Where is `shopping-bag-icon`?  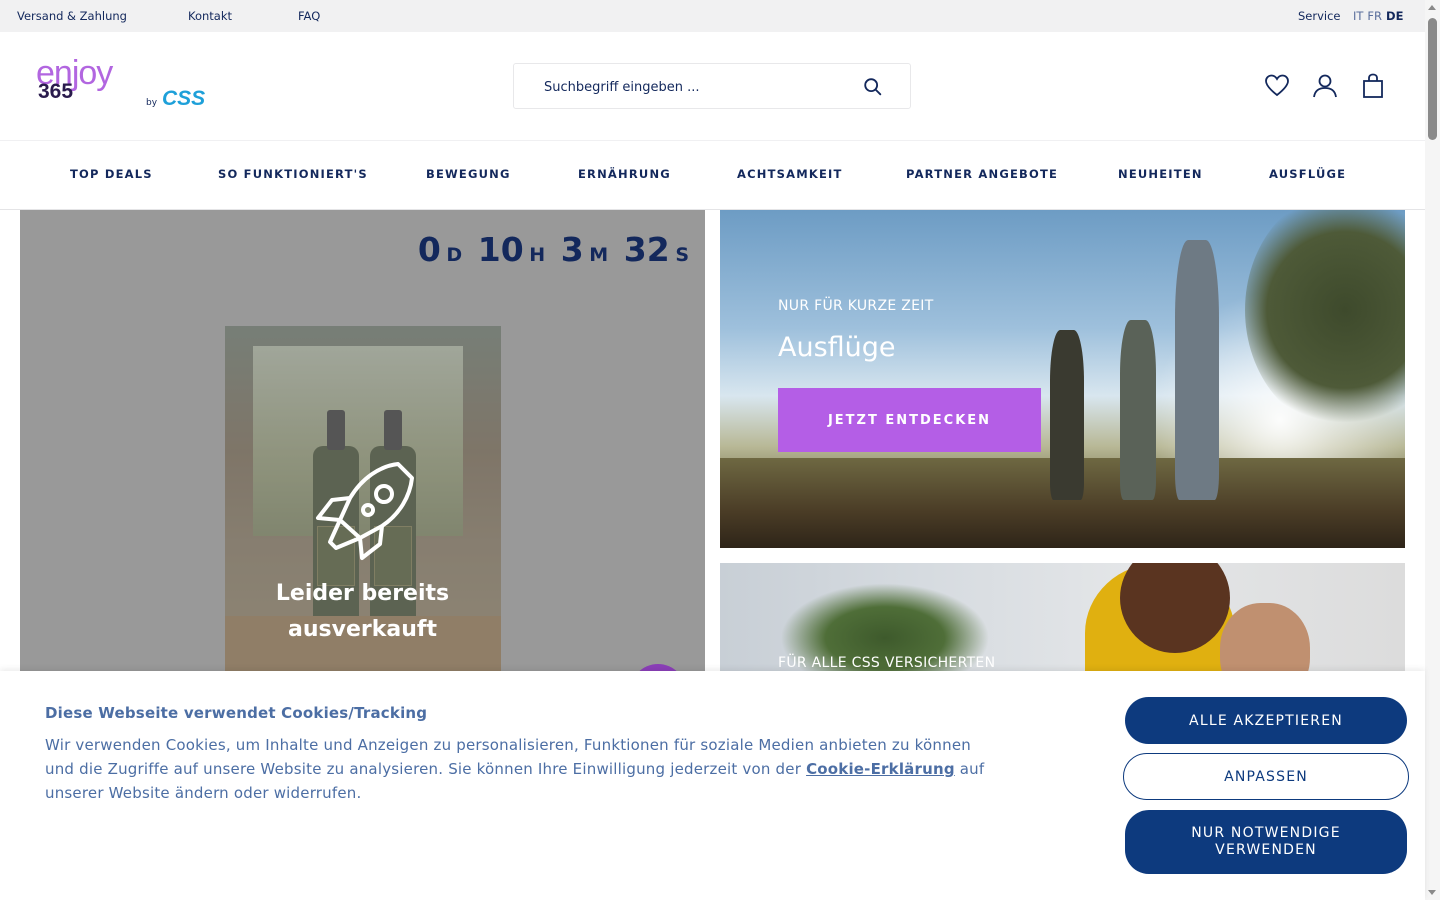
shopping-bag-icon is located at coordinates (1373, 86).